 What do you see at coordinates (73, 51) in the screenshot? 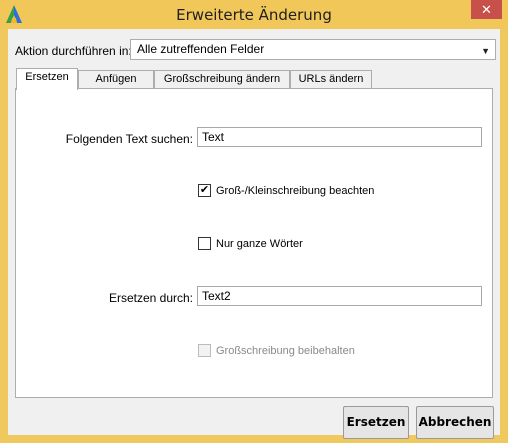
I see `action-label: Aktion durchführen in:` at bounding box center [73, 51].